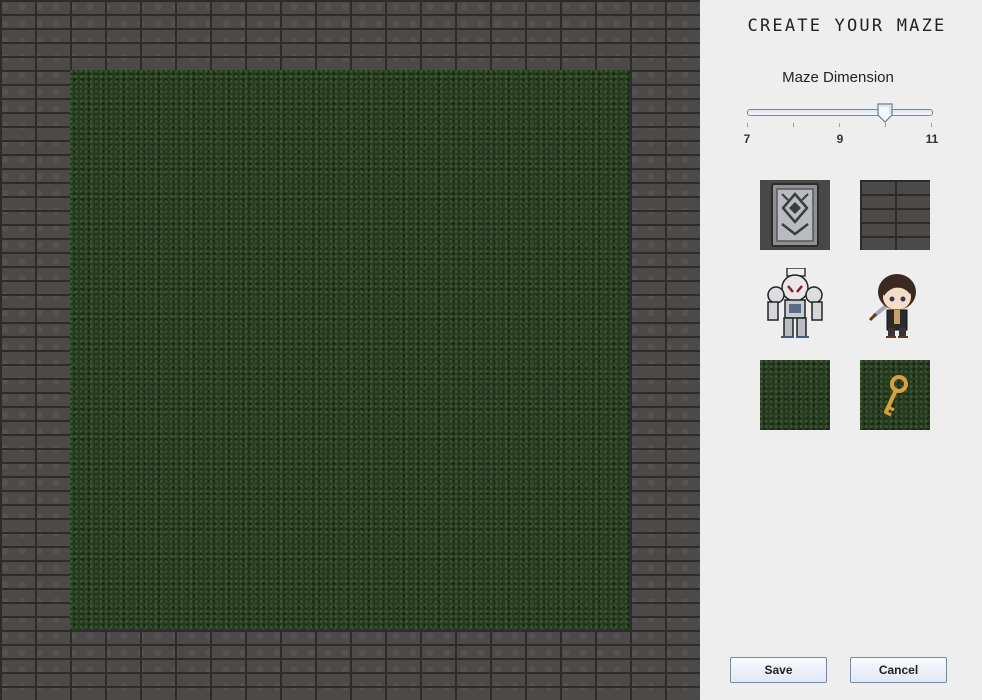 This screenshot has height=700, width=982. Describe the element at coordinates (778, 670) in the screenshot. I see `save-button: Save` at that location.